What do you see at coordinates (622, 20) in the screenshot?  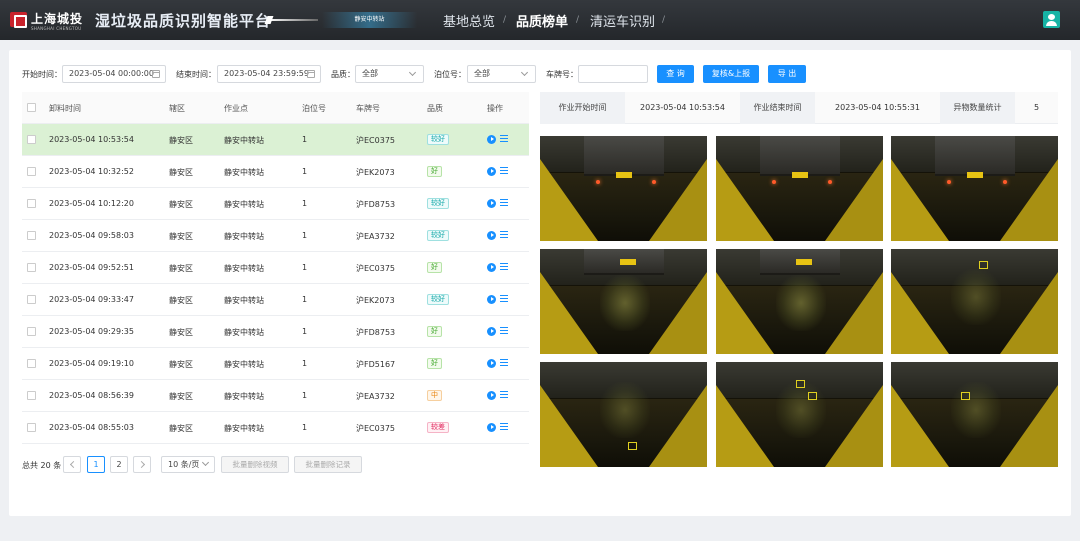 I see `nav-item-truck-recognition: 清运车识别` at bounding box center [622, 20].